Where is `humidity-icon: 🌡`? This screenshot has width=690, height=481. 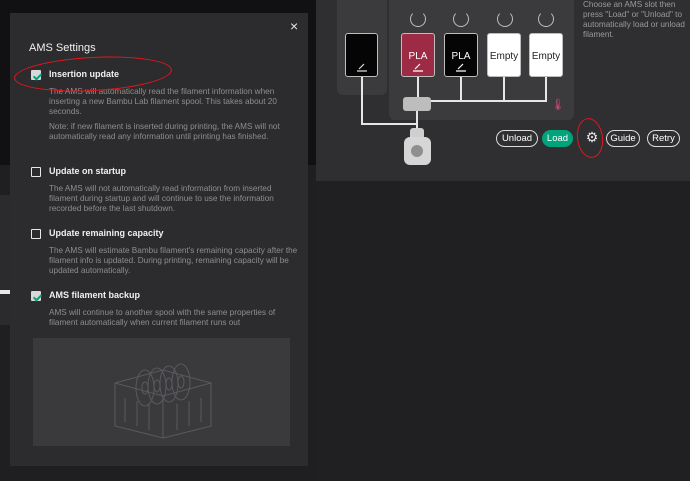 humidity-icon: 🌡 is located at coordinates (558, 104).